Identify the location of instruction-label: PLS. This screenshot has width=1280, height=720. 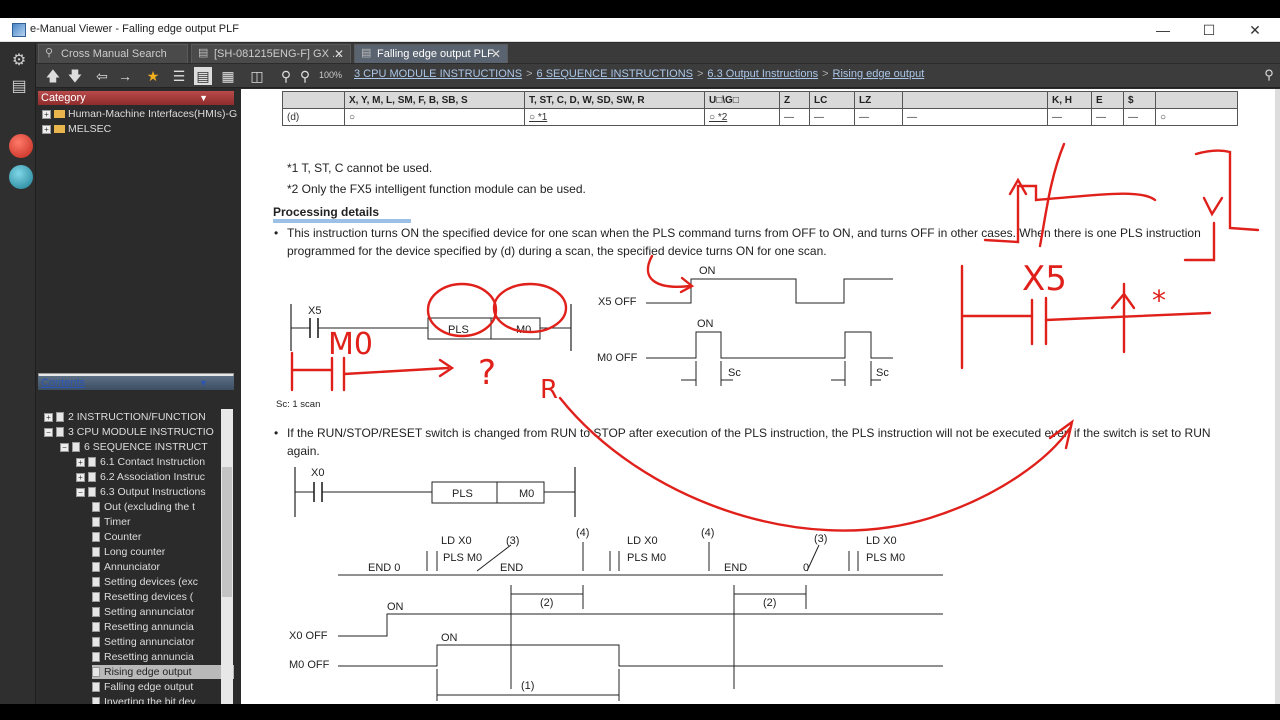
(458, 330).